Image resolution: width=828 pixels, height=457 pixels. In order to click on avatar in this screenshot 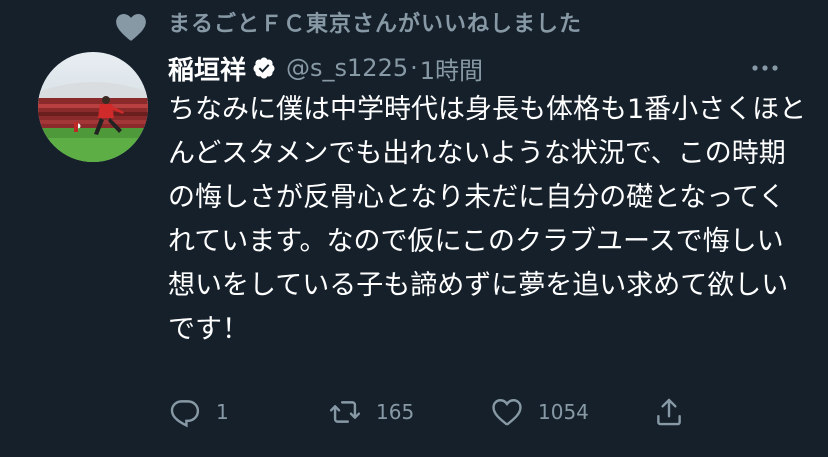, I will do `click(93, 107)`.